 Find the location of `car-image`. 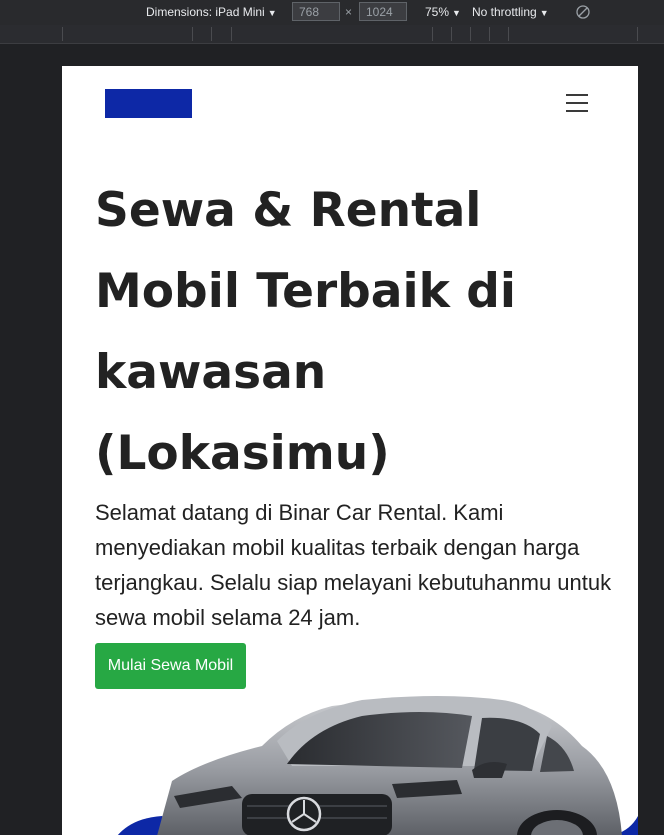

car-image is located at coordinates (377, 765).